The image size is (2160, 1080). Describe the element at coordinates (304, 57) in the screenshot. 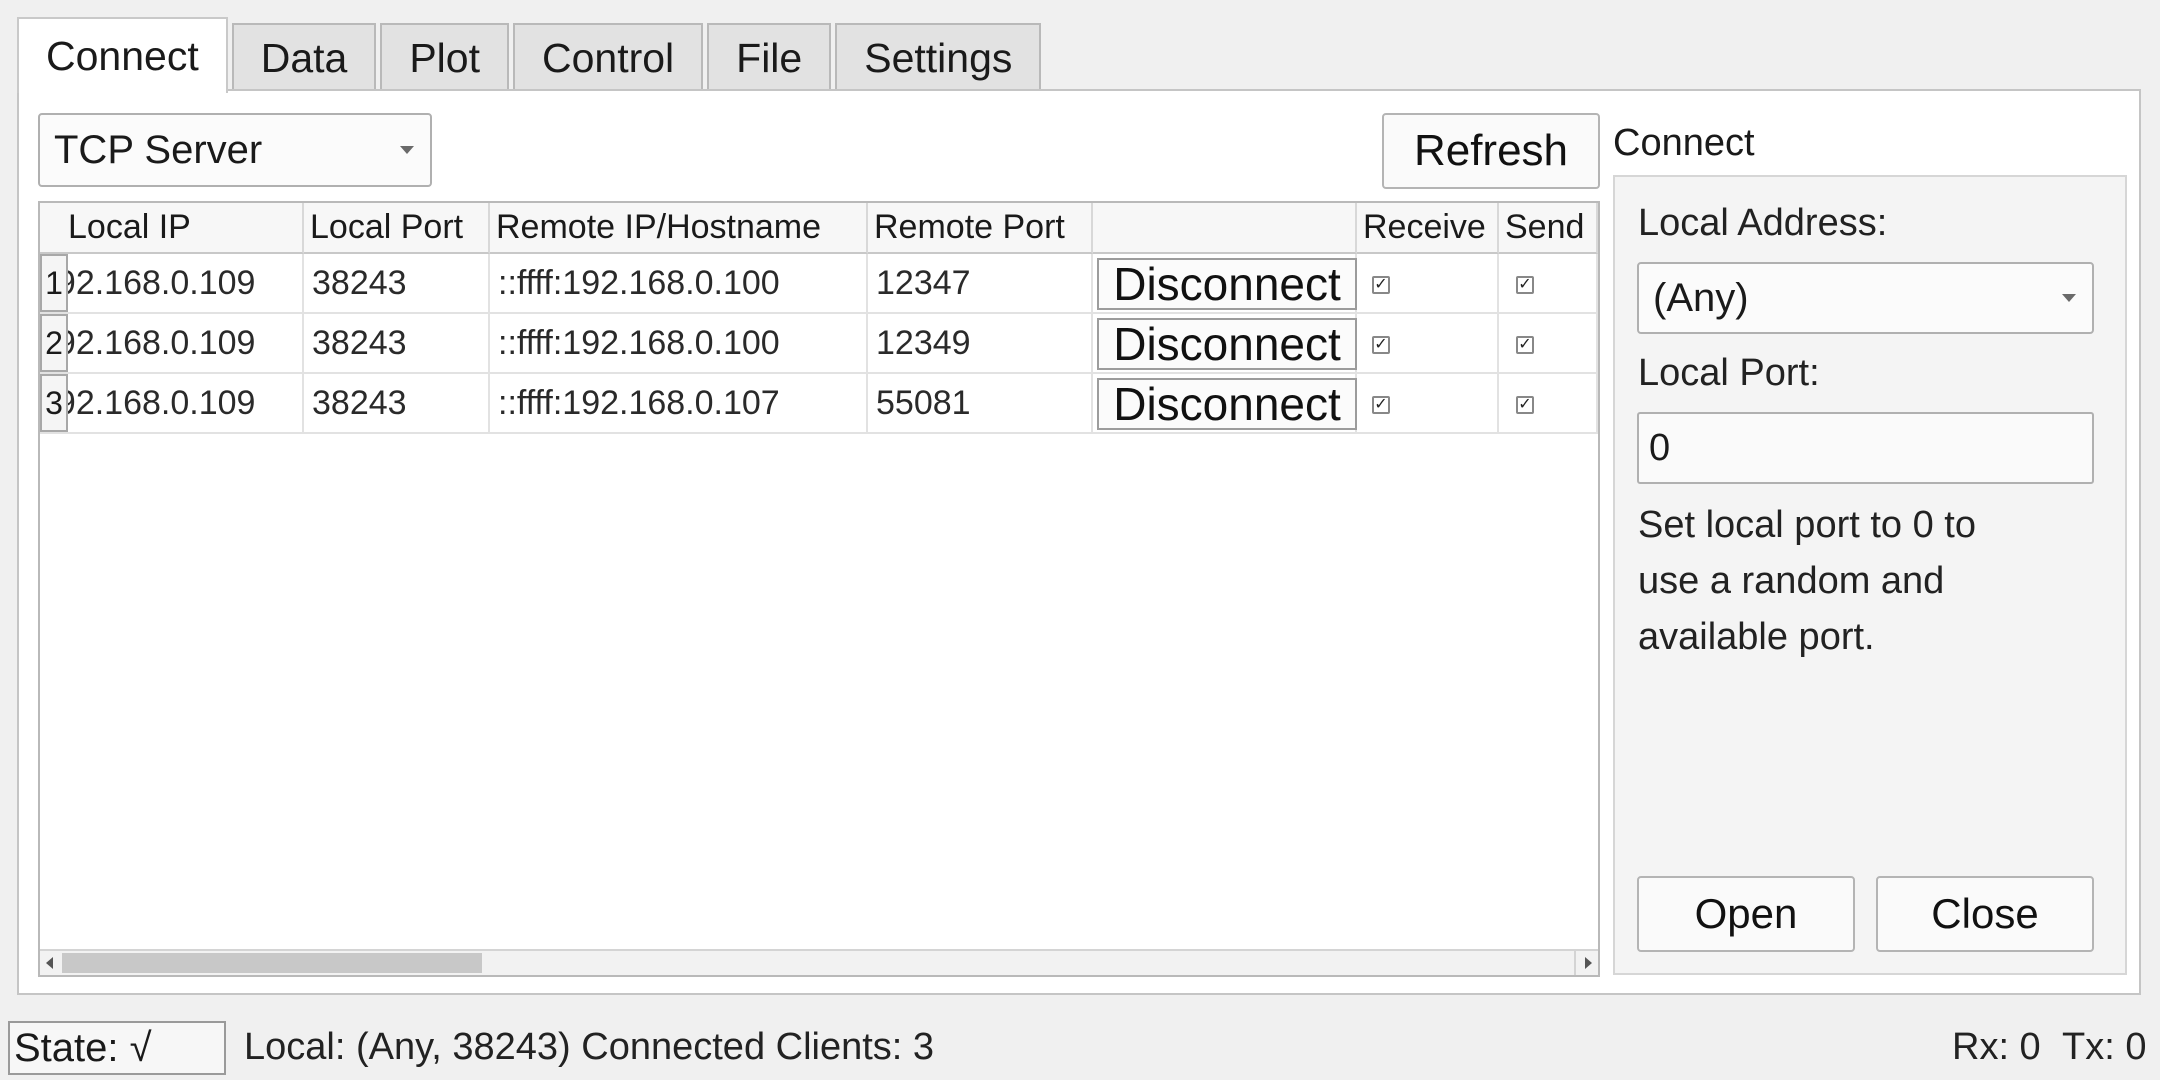

I see `tab-data: Data` at that location.